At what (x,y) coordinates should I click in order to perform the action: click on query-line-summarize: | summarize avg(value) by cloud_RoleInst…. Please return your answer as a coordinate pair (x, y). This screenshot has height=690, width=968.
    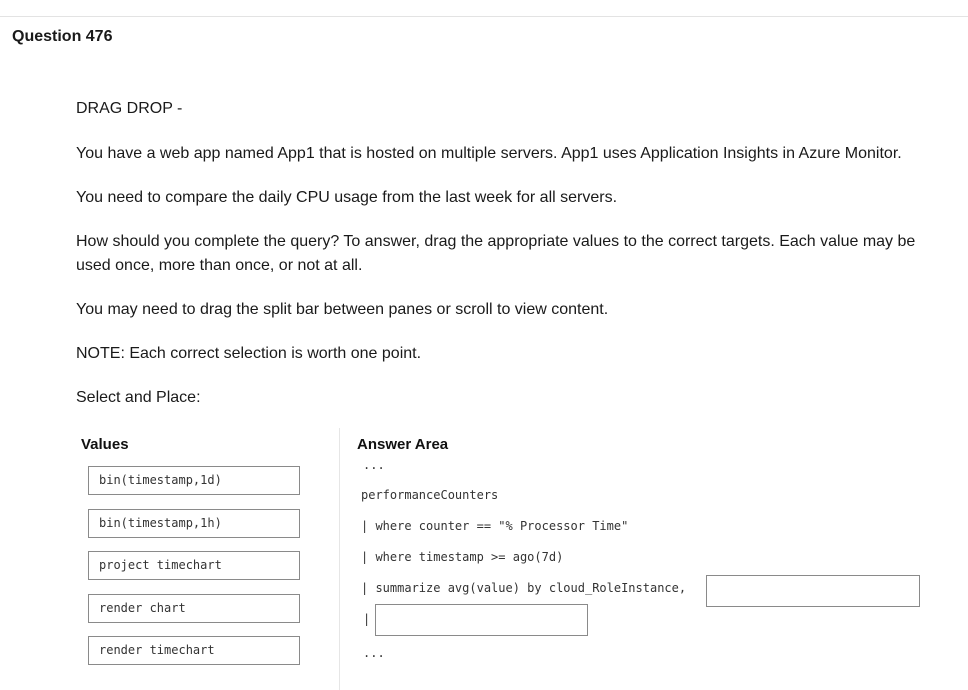
    Looking at the image, I should click on (524, 588).